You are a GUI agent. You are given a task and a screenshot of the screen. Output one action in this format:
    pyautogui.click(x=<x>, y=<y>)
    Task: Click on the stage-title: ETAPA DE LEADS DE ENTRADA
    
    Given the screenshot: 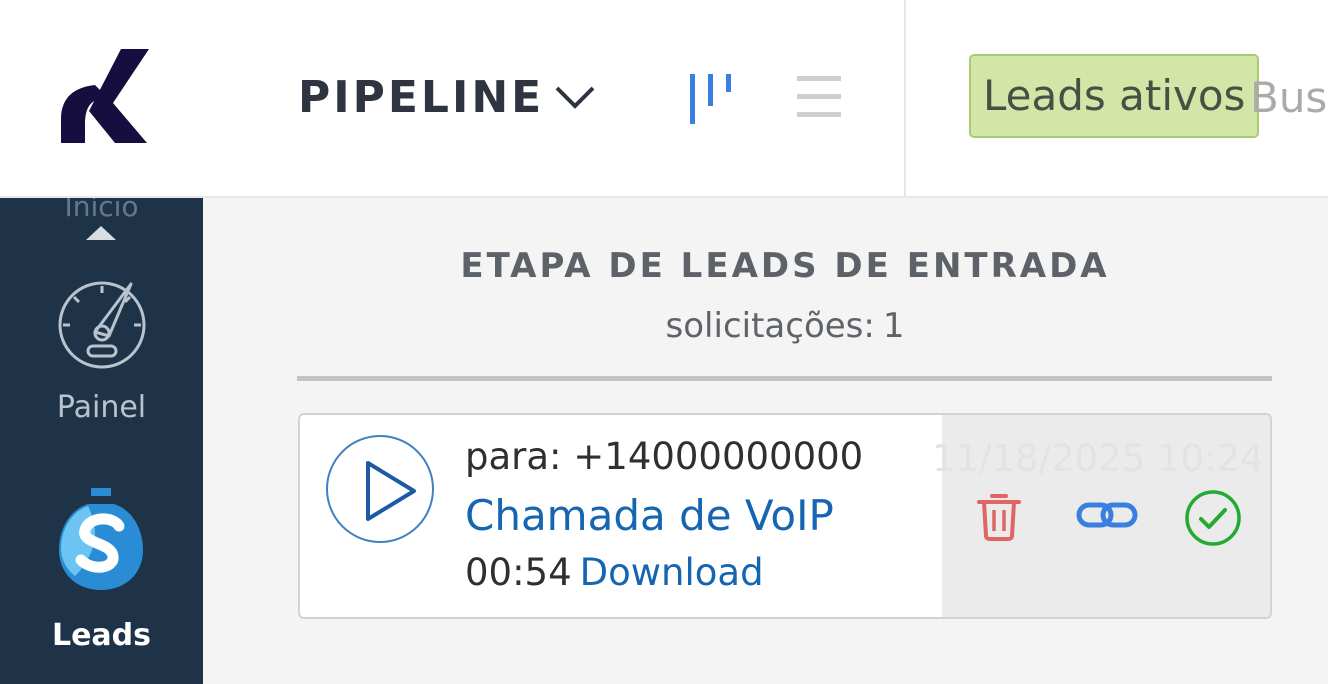 What is the action you would take?
    pyautogui.click(x=785, y=266)
    